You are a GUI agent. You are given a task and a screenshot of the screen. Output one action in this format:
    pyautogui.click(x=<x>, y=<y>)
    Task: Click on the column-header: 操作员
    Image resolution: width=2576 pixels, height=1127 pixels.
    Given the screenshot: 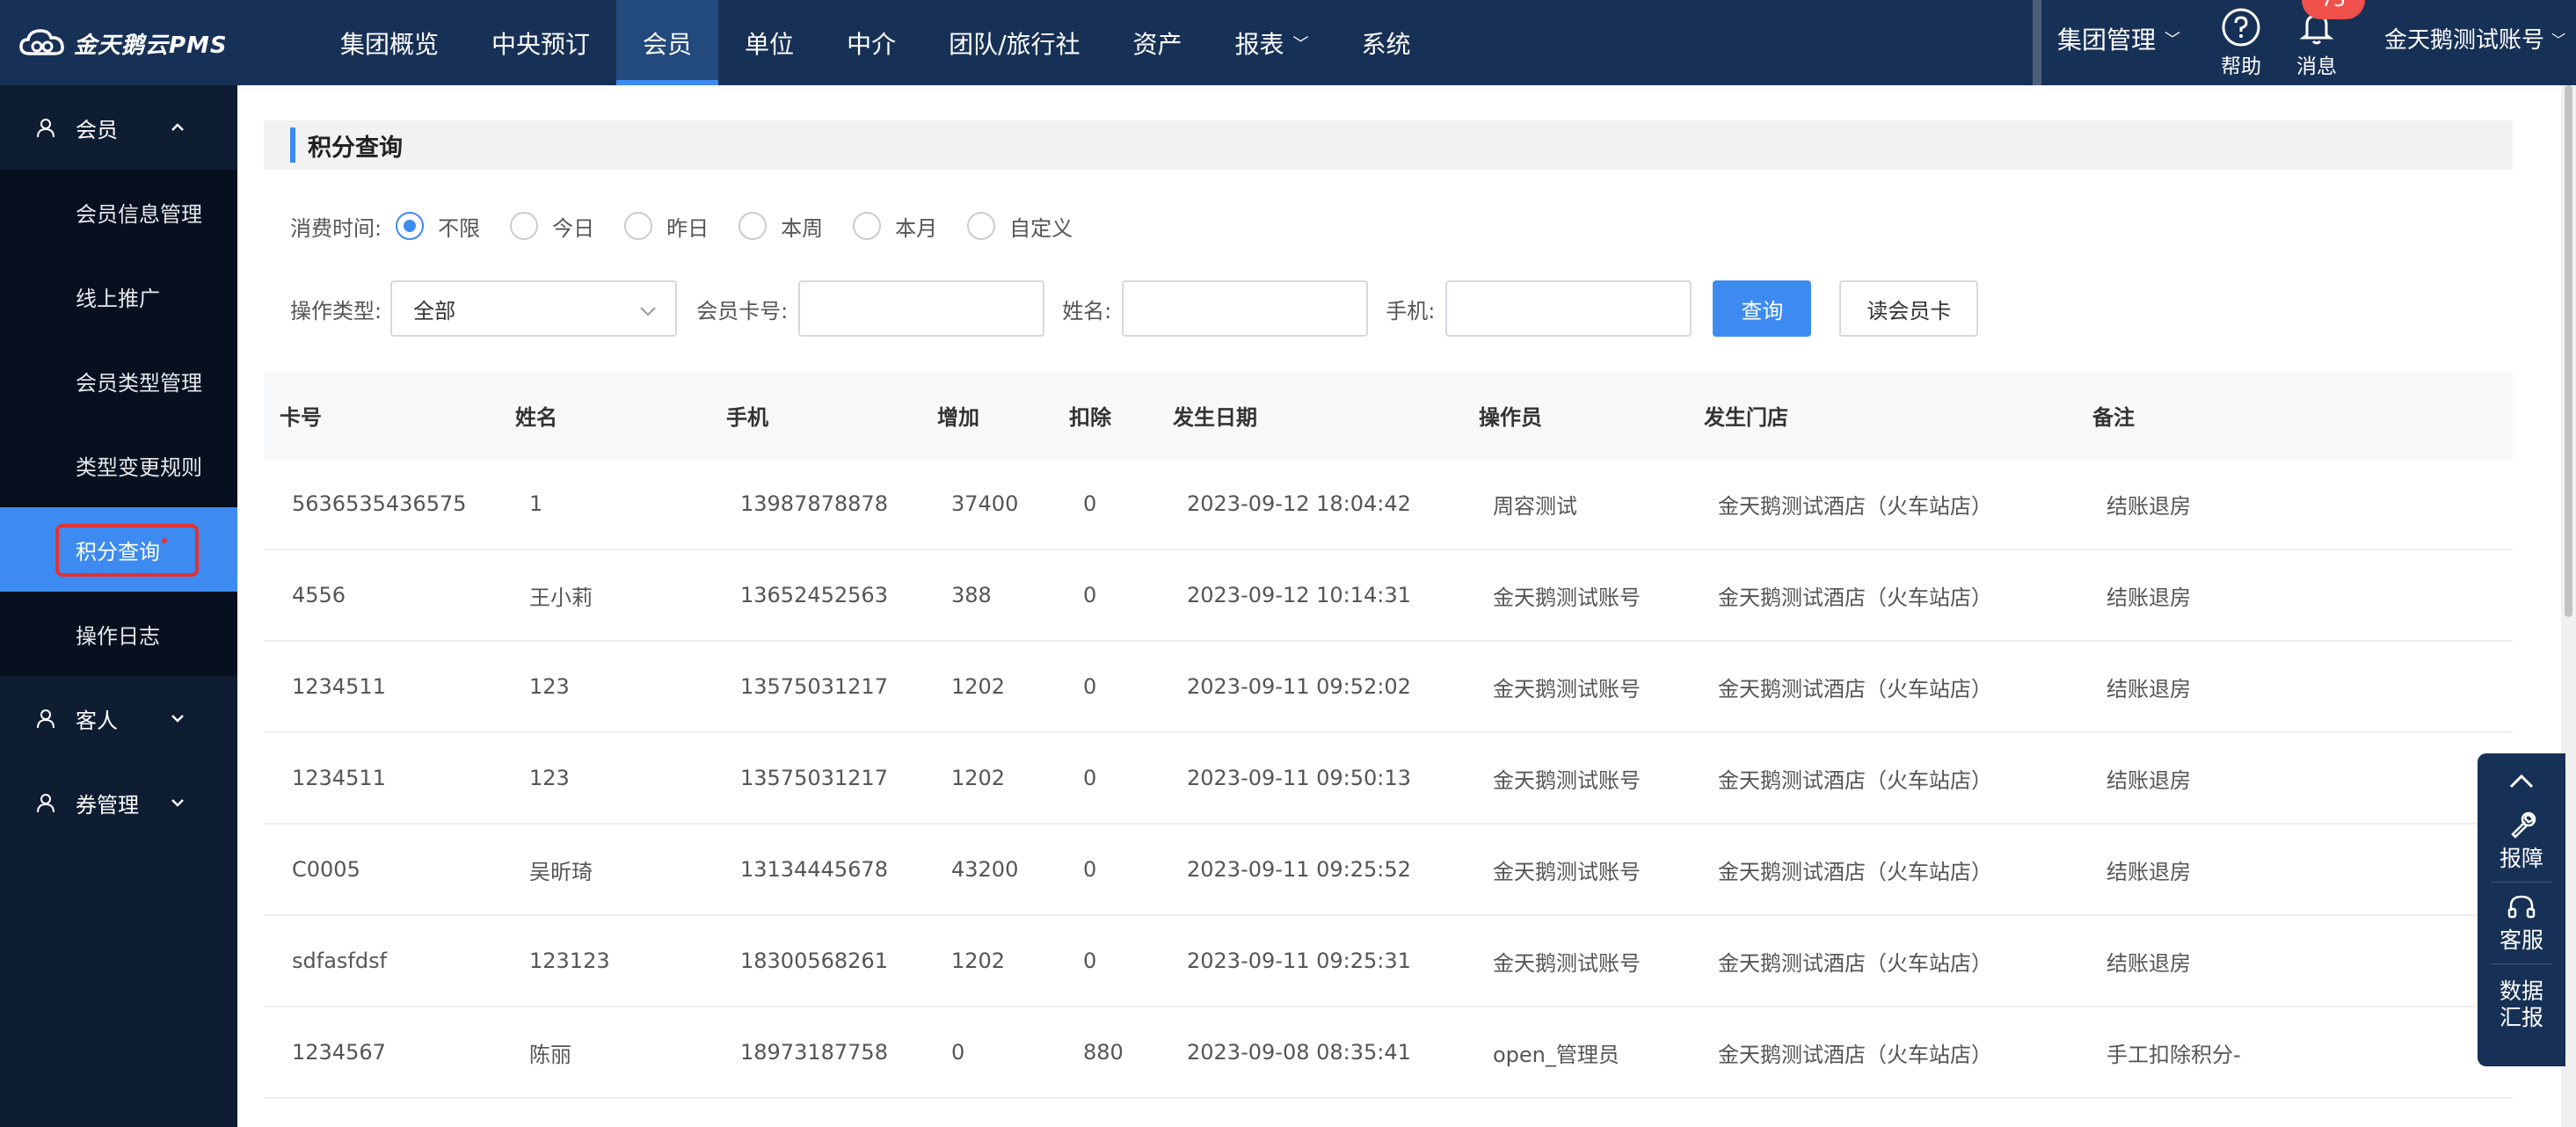 What is the action you would take?
    pyautogui.click(x=1510, y=418)
    